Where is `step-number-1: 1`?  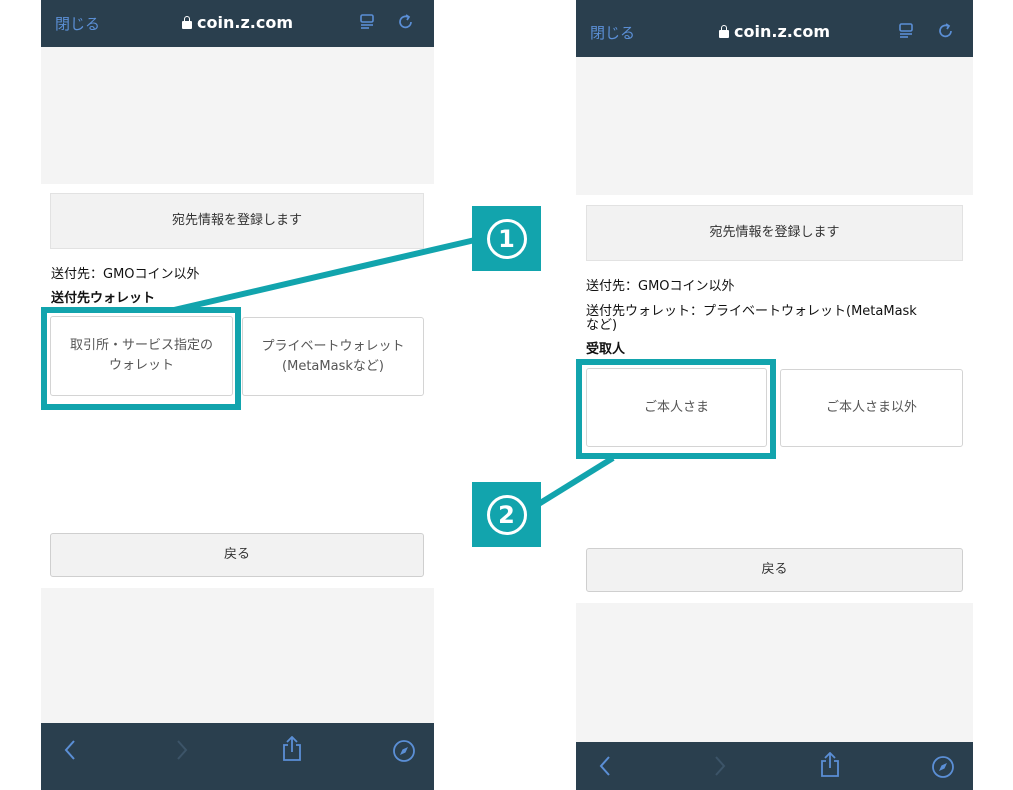 step-number-1: 1 is located at coordinates (506, 238).